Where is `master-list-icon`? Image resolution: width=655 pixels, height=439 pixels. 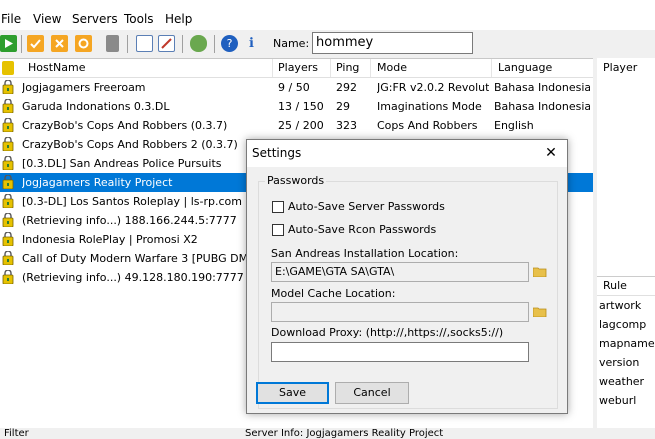 master-list-icon is located at coordinates (198, 43).